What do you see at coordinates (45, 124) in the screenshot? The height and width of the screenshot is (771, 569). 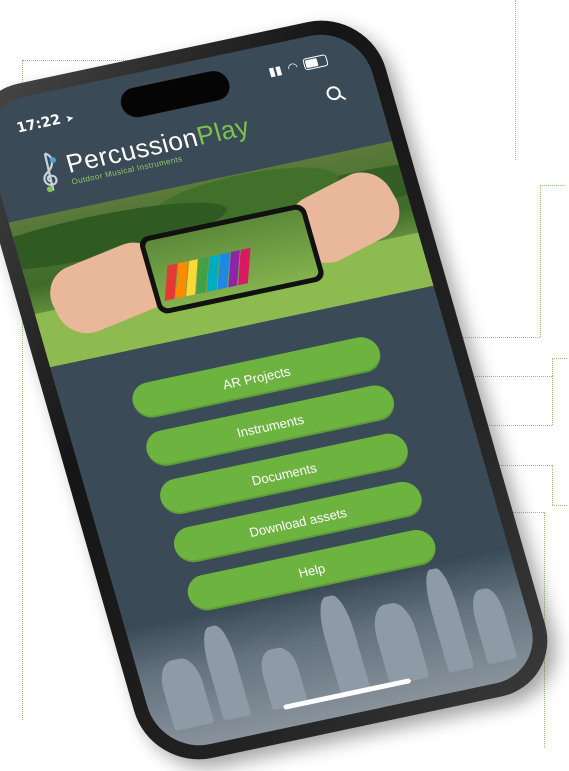 I see `status-time: 17:22 ➤` at bounding box center [45, 124].